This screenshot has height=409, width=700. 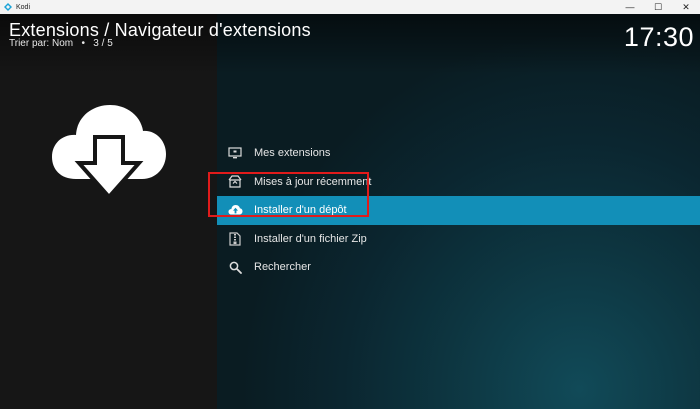 I want to click on kodi-logo-icon, so click(x=8, y=7).